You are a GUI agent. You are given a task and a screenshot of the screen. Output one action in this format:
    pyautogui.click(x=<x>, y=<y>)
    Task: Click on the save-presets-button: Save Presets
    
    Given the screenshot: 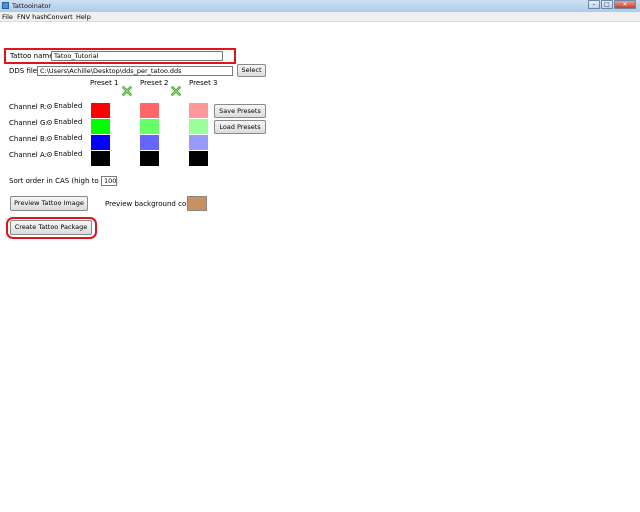 What is the action you would take?
    pyautogui.click(x=240, y=111)
    